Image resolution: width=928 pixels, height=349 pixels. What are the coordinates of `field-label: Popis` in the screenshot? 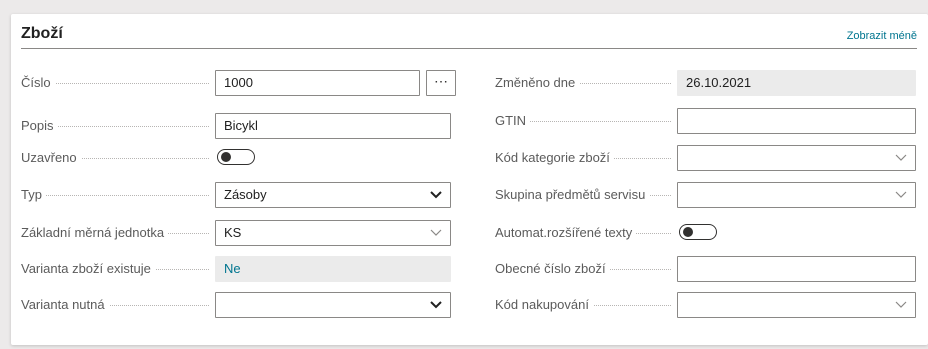 It's located at (117, 126).